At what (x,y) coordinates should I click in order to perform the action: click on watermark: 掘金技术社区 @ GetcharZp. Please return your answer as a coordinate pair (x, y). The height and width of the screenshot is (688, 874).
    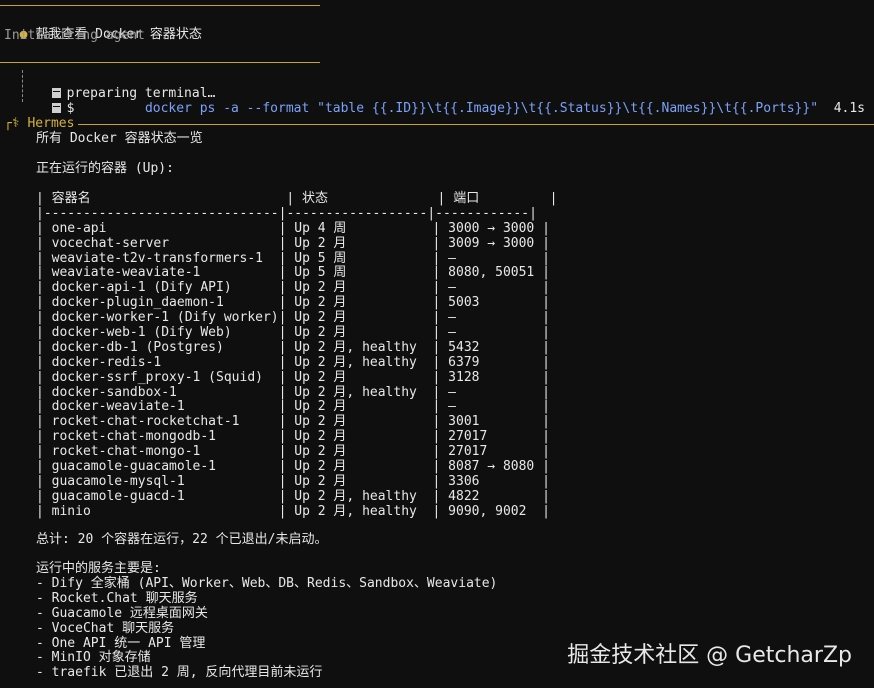
    Looking at the image, I should click on (709, 656).